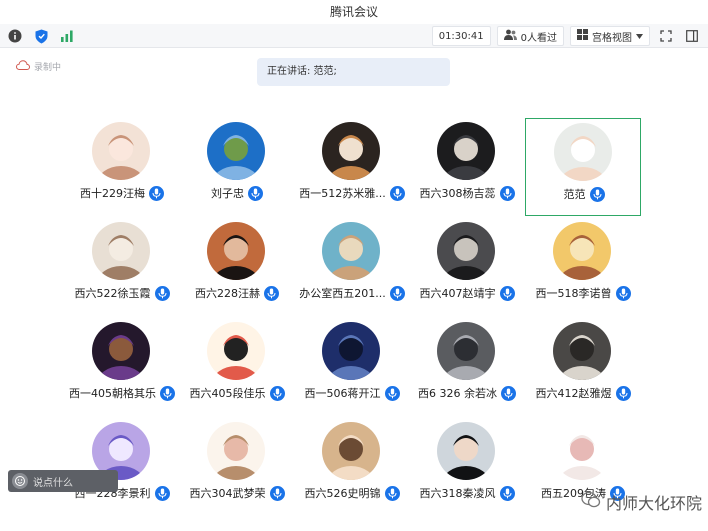  Describe the element at coordinates (67, 36) in the screenshot. I see `signal-icon` at that location.